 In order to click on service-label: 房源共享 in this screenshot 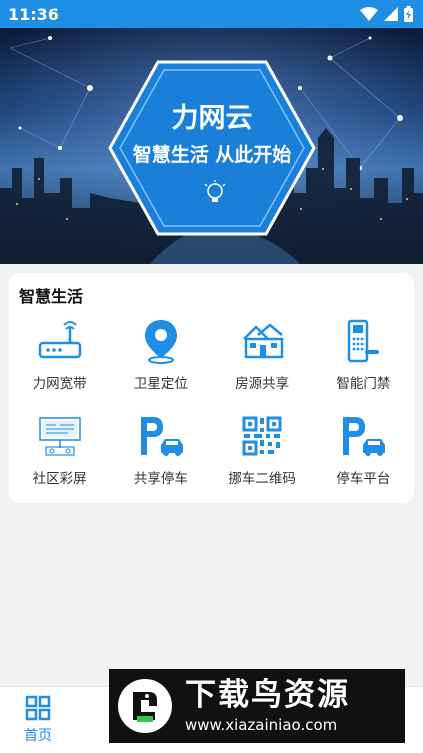, I will do `click(262, 384)`.